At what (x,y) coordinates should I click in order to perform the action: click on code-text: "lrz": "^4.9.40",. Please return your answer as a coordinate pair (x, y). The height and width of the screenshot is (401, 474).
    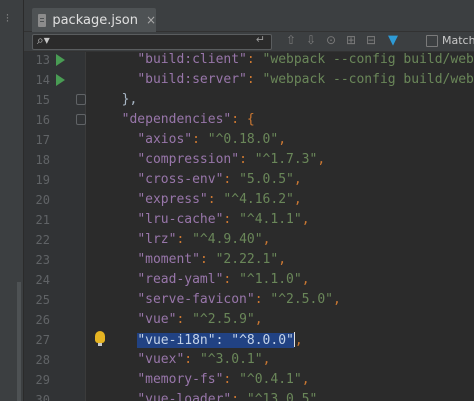
    Looking at the image, I should click on (188, 239).